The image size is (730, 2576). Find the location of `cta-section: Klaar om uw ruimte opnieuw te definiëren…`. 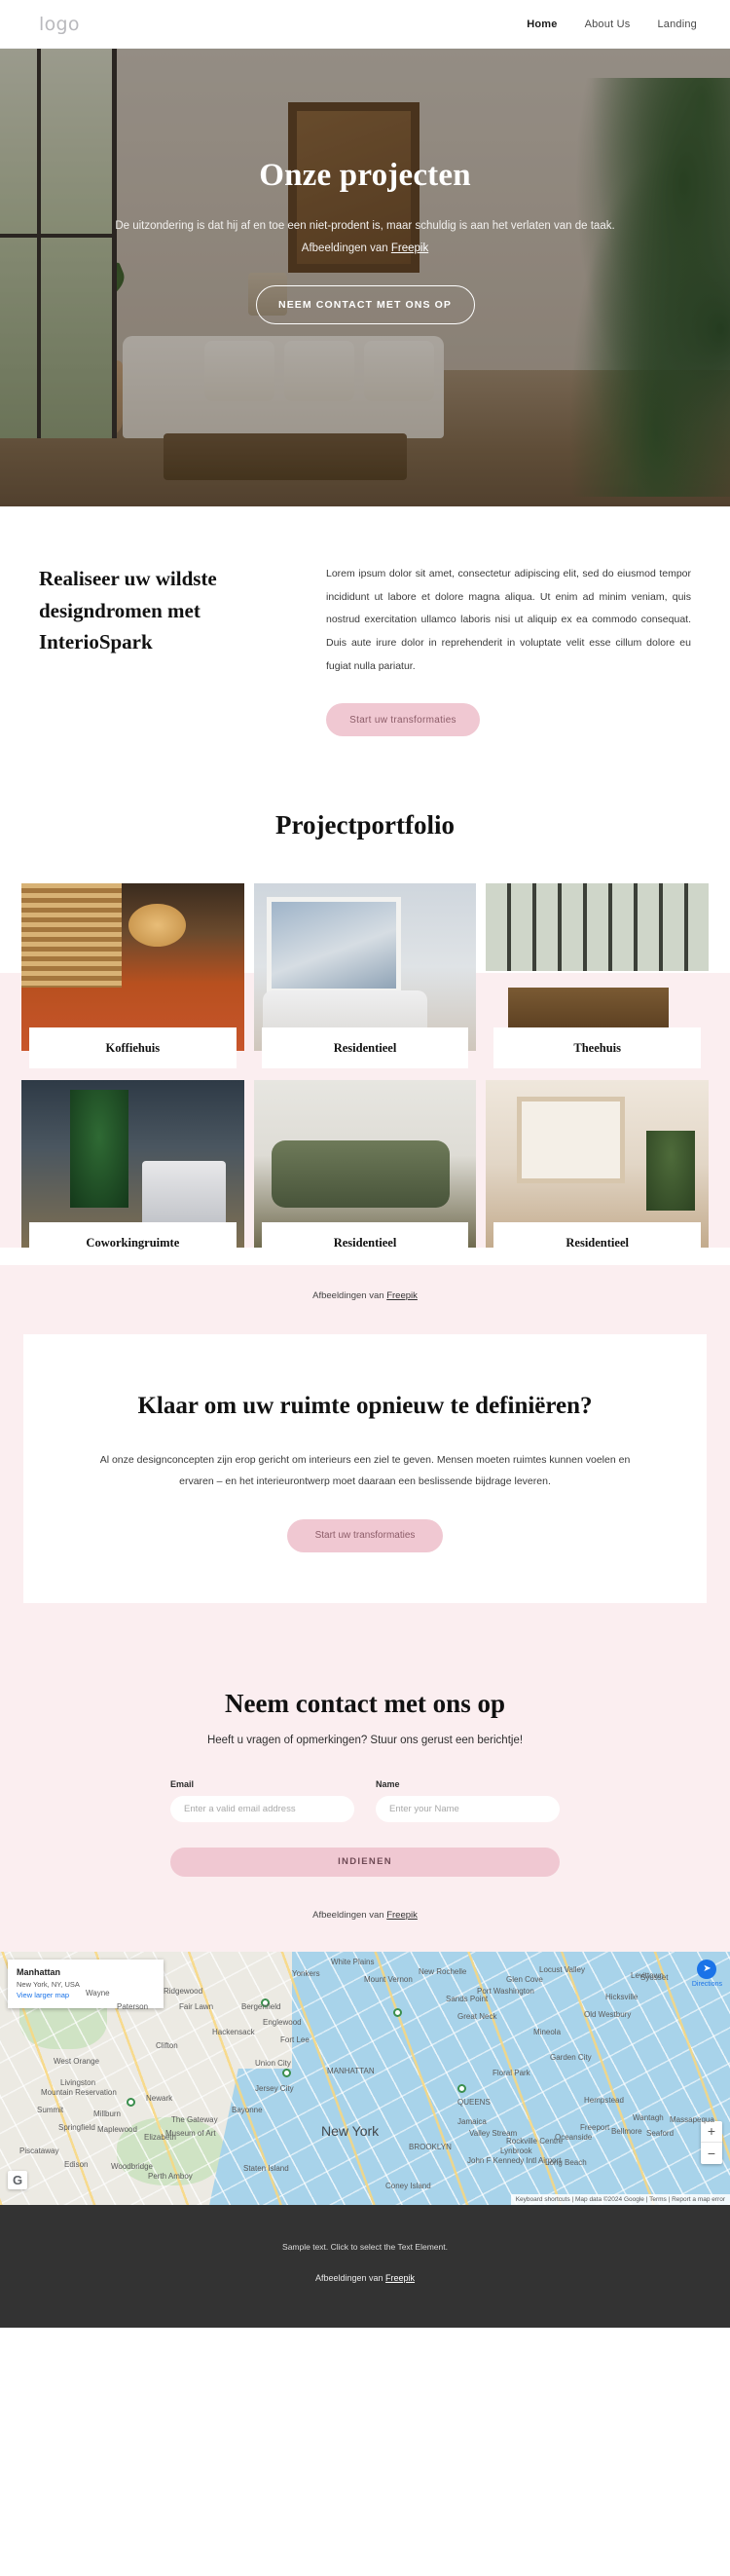

cta-section: Klaar om uw ruimte opnieuw te definiëren… is located at coordinates (365, 1502).